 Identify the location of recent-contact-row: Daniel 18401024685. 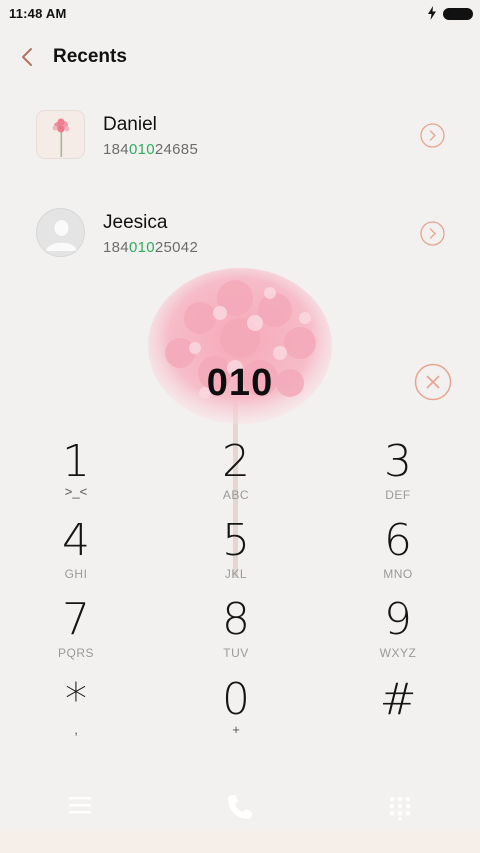
(240, 135).